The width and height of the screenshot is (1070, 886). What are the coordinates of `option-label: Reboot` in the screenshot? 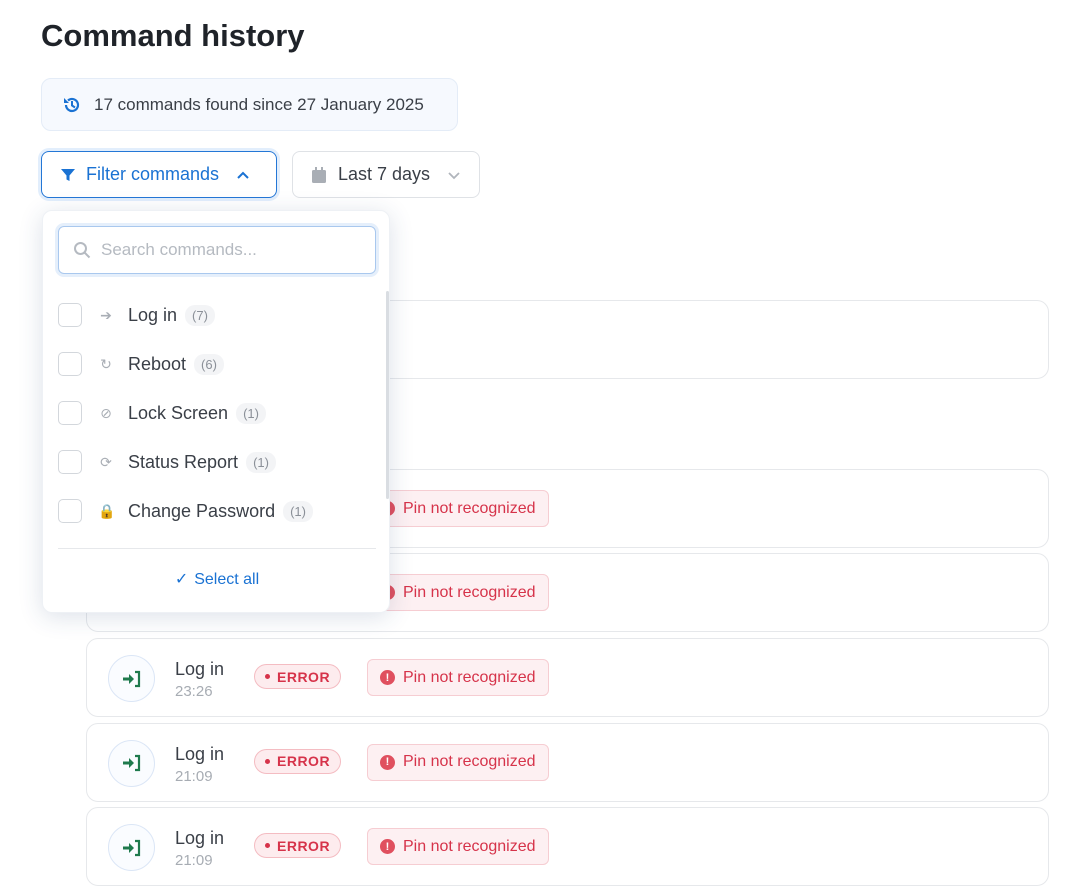 It's located at (157, 363).